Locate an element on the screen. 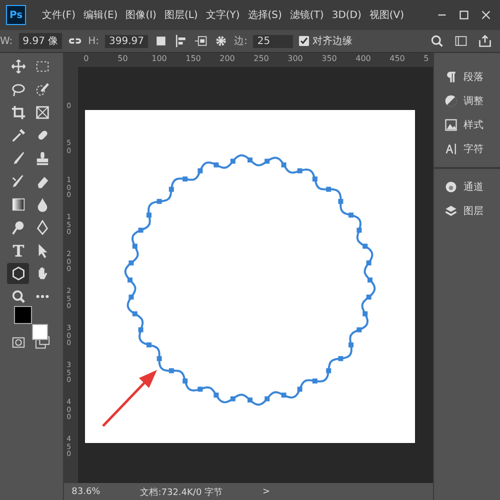  pen-icon is located at coordinates (42, 227).